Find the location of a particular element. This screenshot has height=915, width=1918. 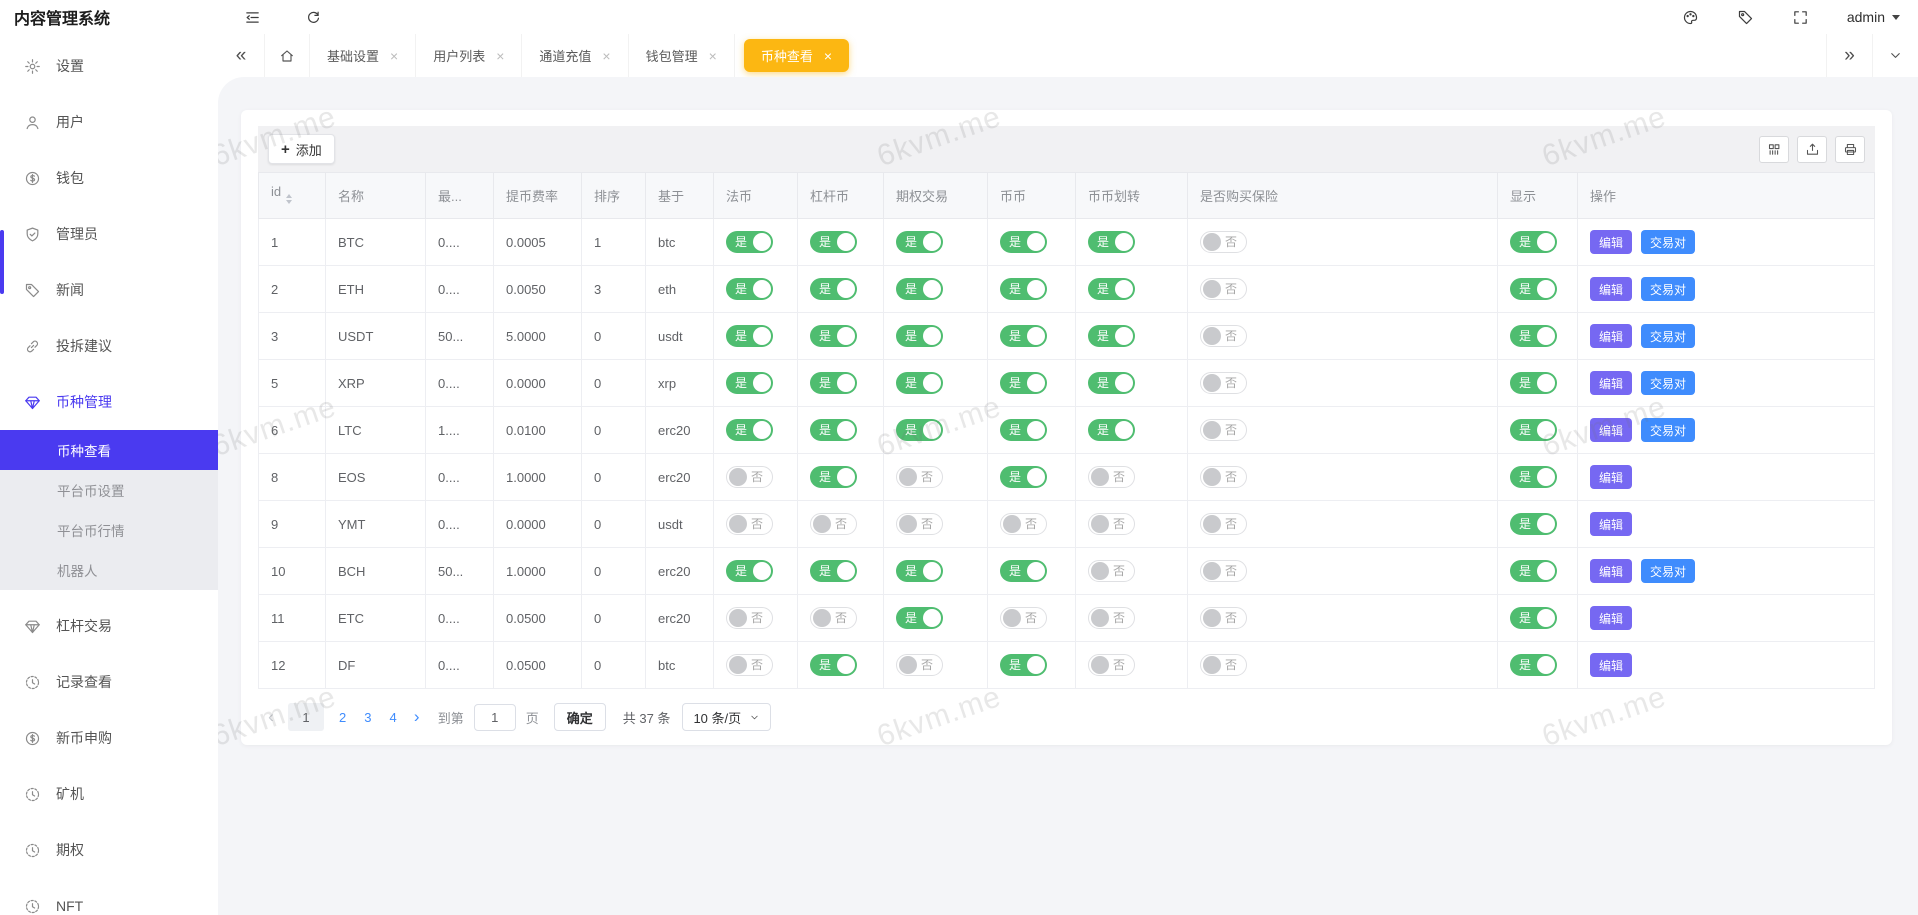

bibi-toggle: 否 is located at coordinates (1023, 523).